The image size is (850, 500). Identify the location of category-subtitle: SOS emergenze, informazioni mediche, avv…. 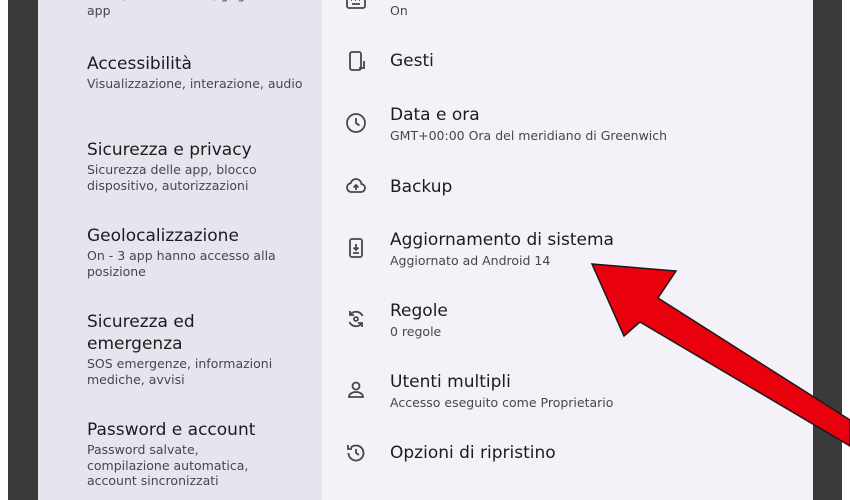
(180, 371).